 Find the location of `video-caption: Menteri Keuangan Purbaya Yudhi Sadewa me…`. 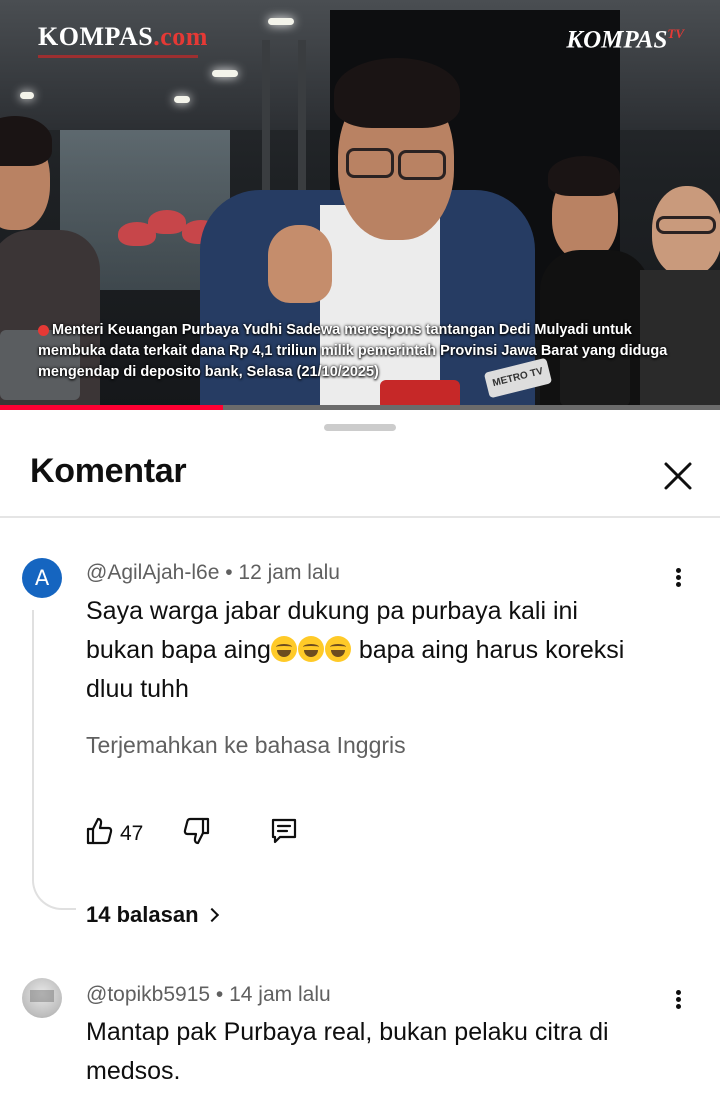

video-caption: Menteri Keuangan Purbaya Yudhi Sadewa me… is located at coordinates (368, 351).